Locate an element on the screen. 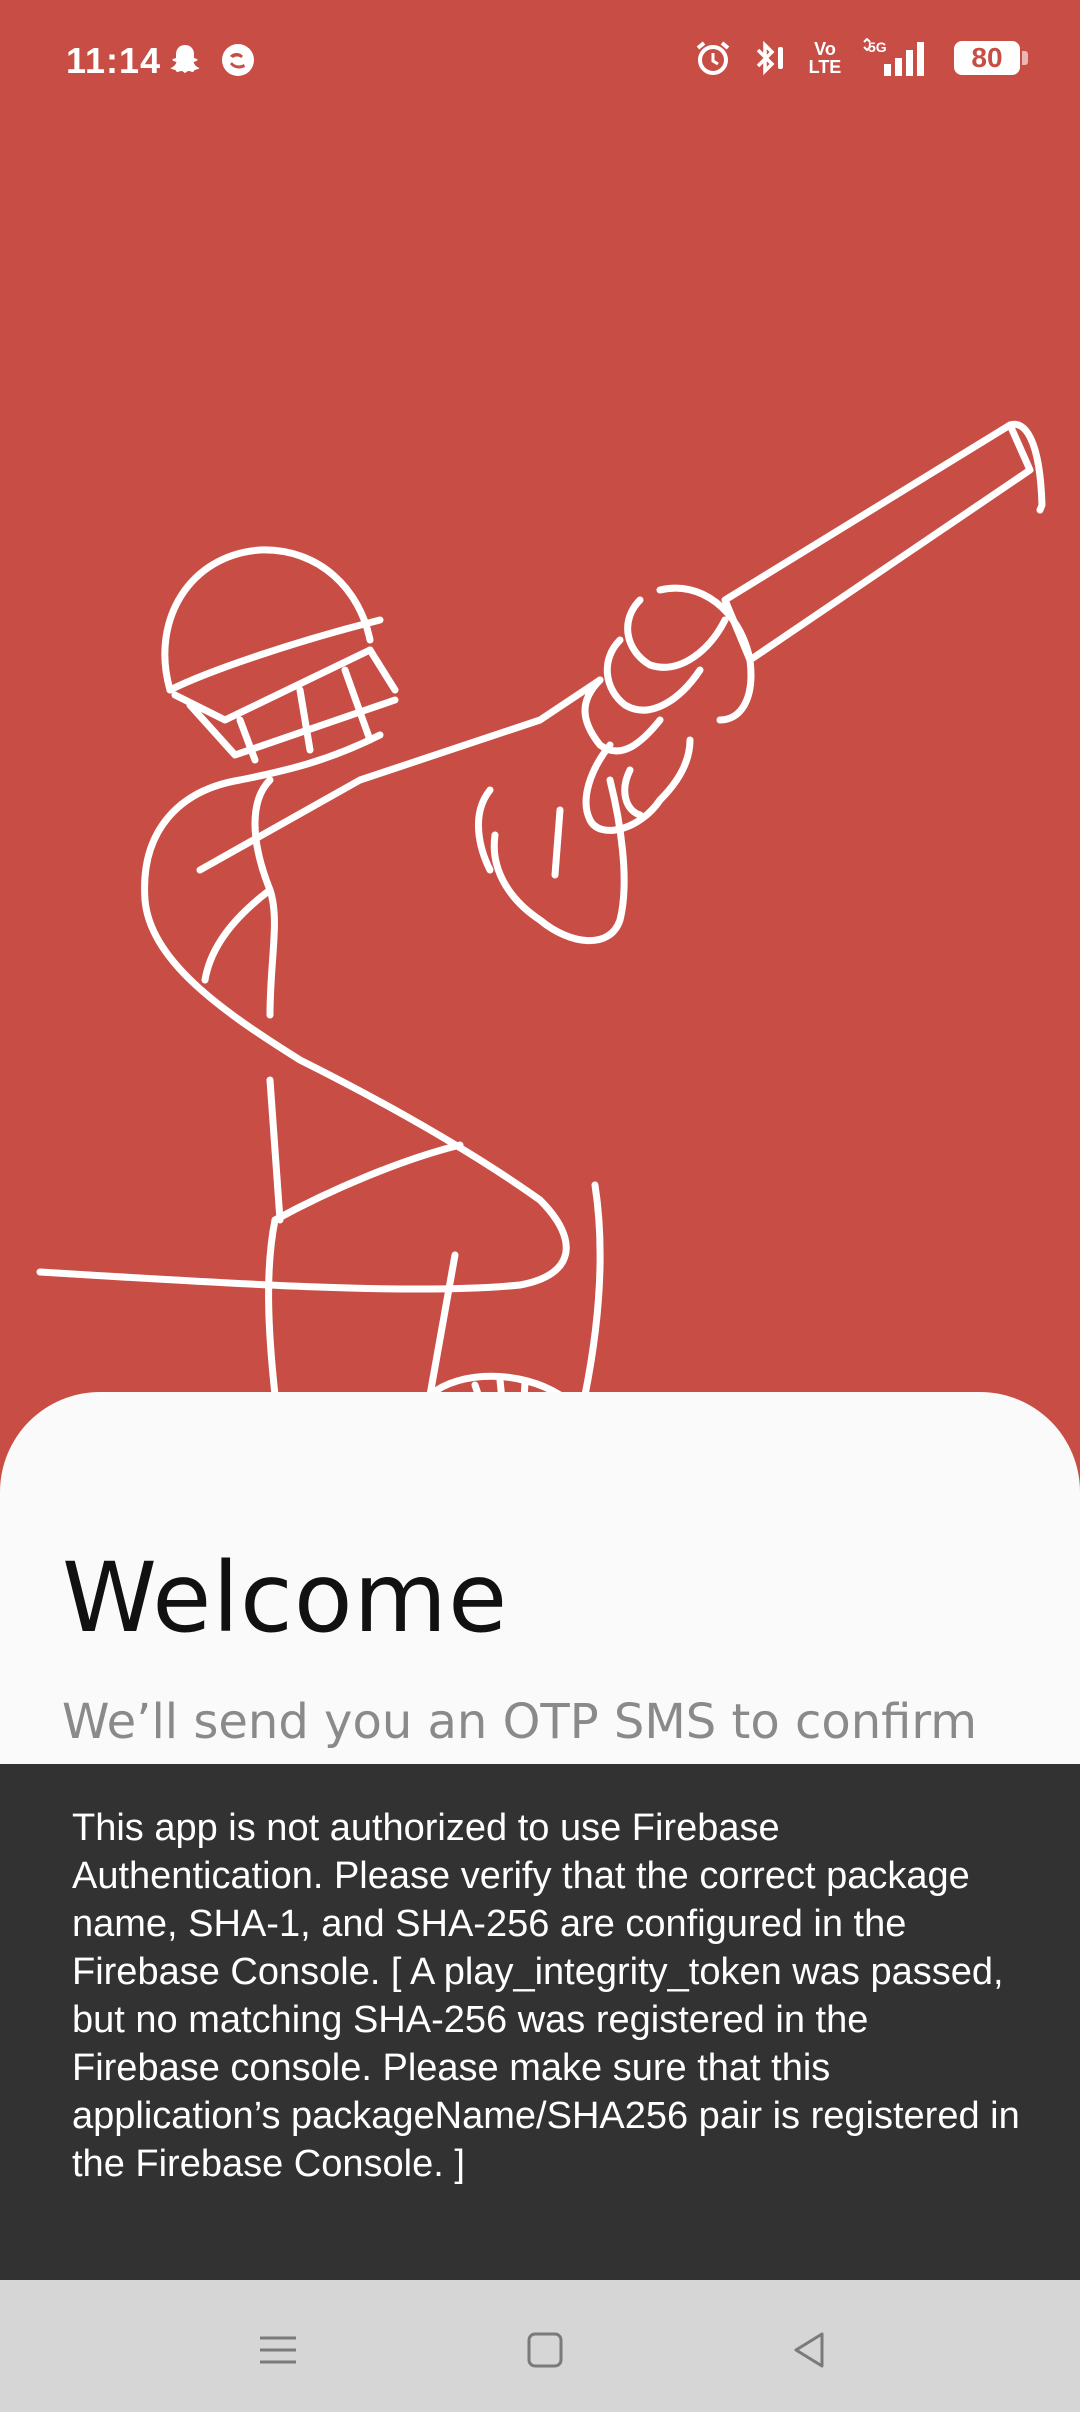 This screenshot has height=2412, width=1080. back-icon is located at coordinates (810, 2350).